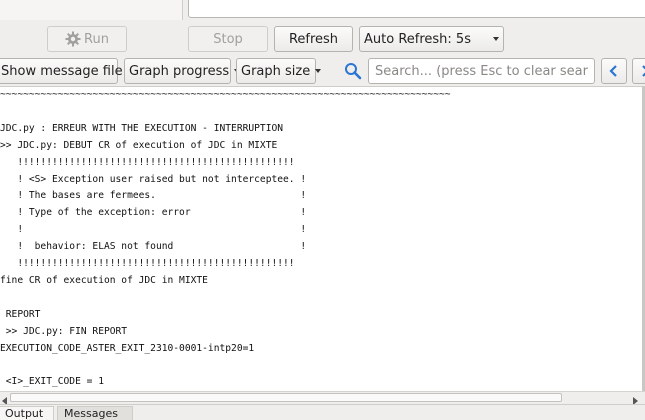  I want to click on scroll-right-icon, so click(635, 399).